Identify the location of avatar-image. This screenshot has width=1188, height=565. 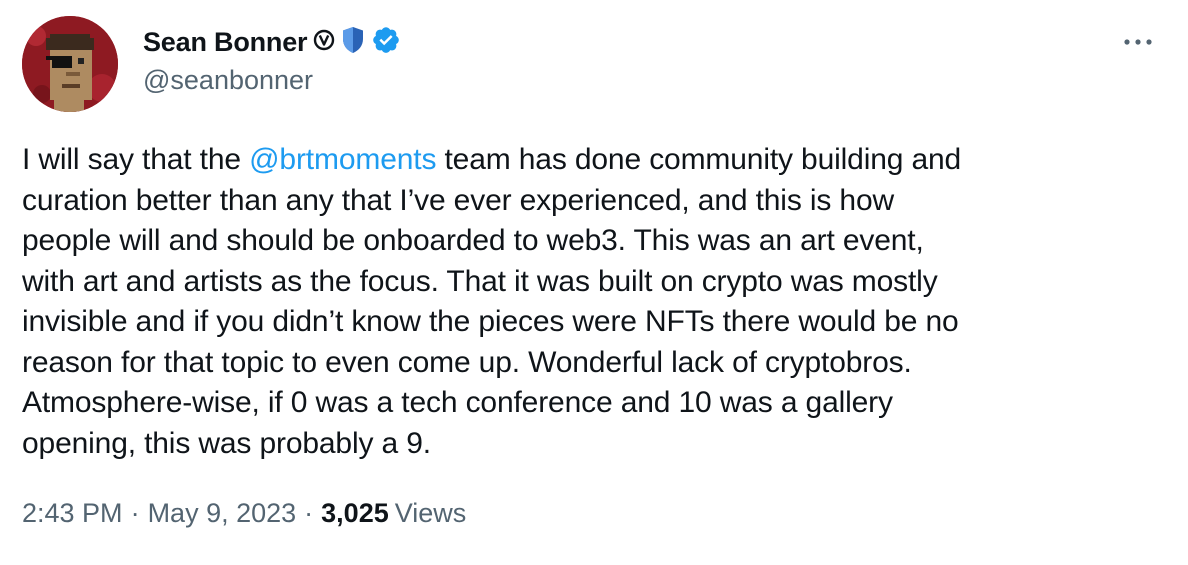
(70, 64).